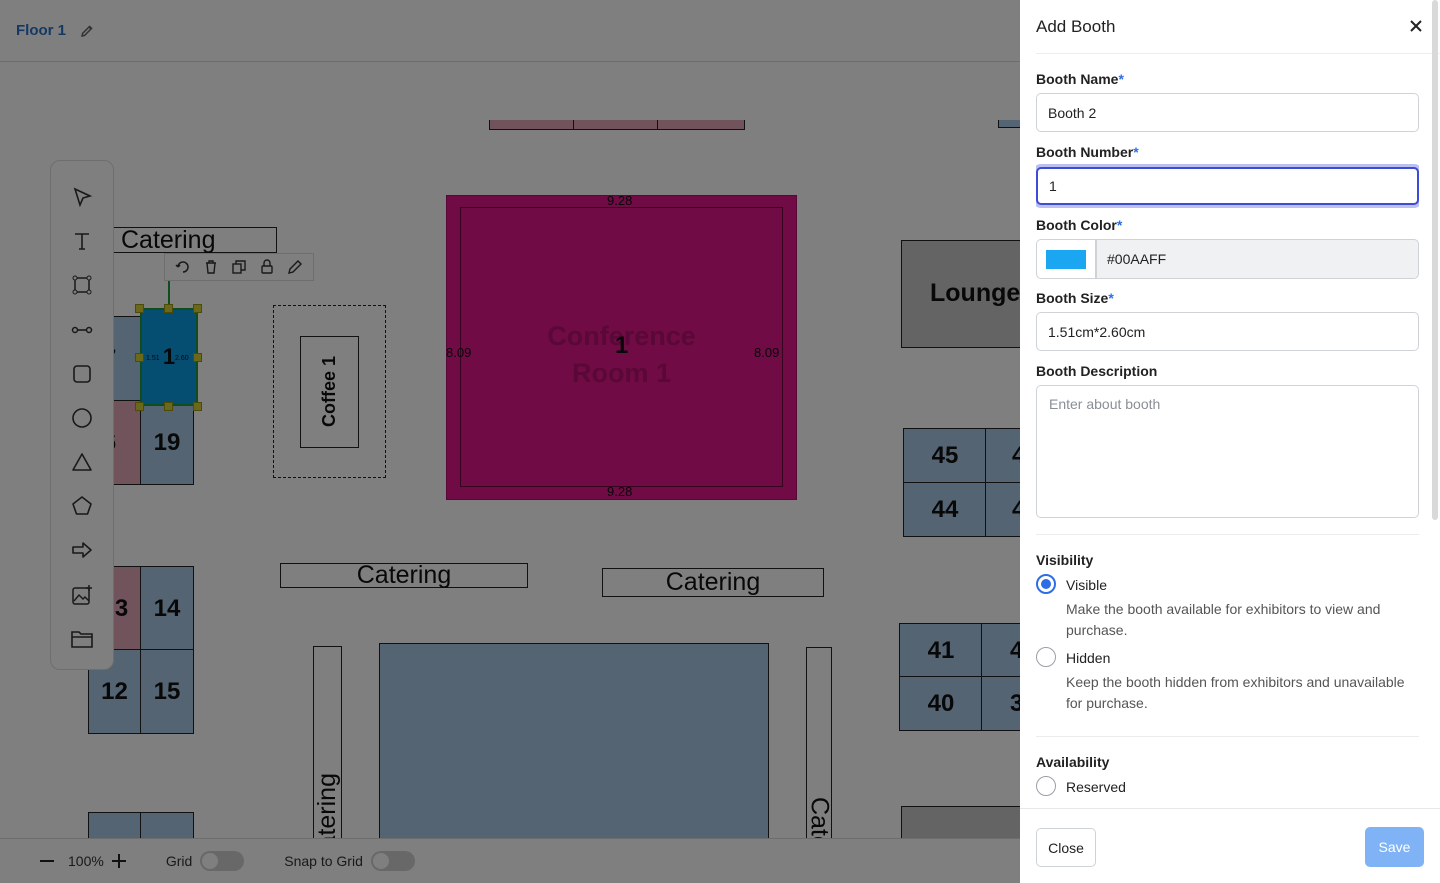 The image size is (1440, 883). What do you see at coordinates (1238, 27) in the screenshot?
I see `drawer-header: Add Booth` at bounding box center [1238, 27].